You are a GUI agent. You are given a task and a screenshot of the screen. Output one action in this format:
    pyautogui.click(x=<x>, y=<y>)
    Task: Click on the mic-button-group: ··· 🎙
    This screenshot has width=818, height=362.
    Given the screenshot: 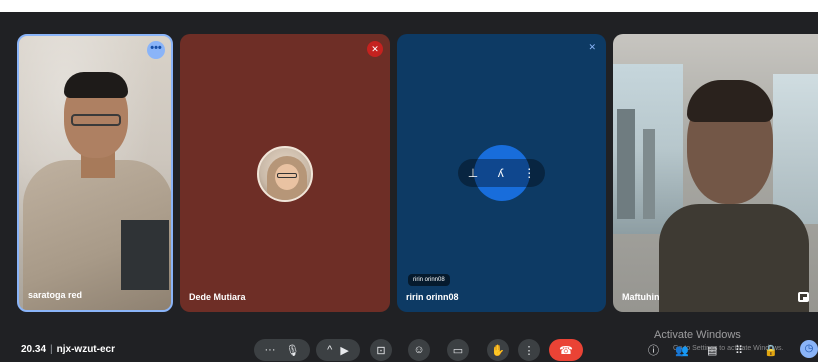 What is the action you would take?
    pyautogui.click(x=282, y=350)
    